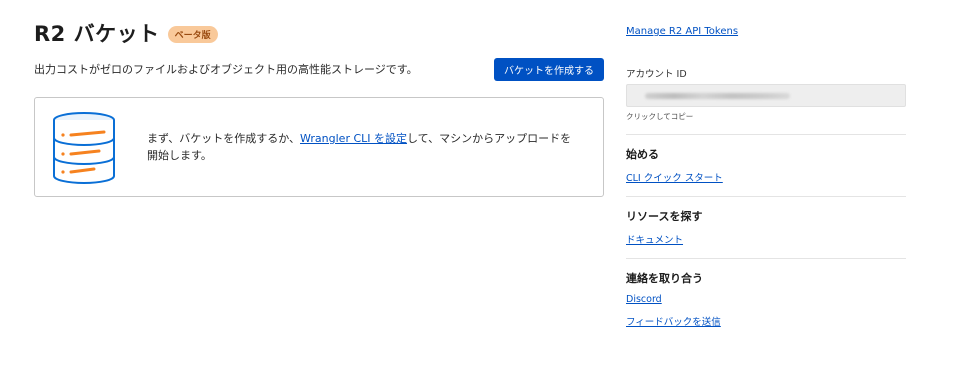 This screenshot has height=371, width=960. What do you see at coordinates (664, 278) in the screenshot?
I see `section-heading-contact: 連絡を取り合う` at bounding box center [664, 278].